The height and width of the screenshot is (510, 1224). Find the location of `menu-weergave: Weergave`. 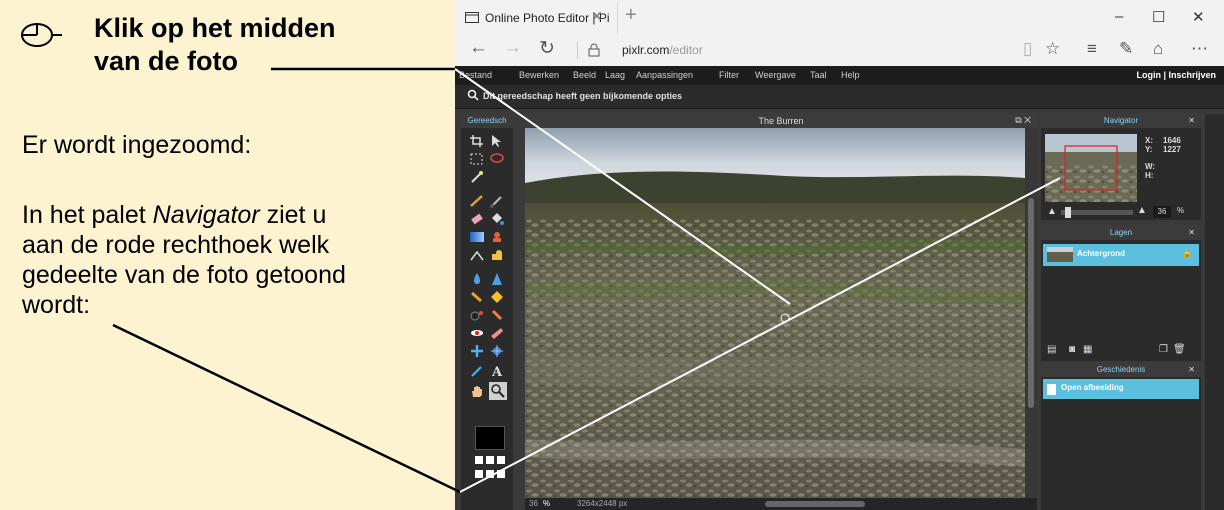

menu-weergave: Weergave is located at coordinates (775, 75).